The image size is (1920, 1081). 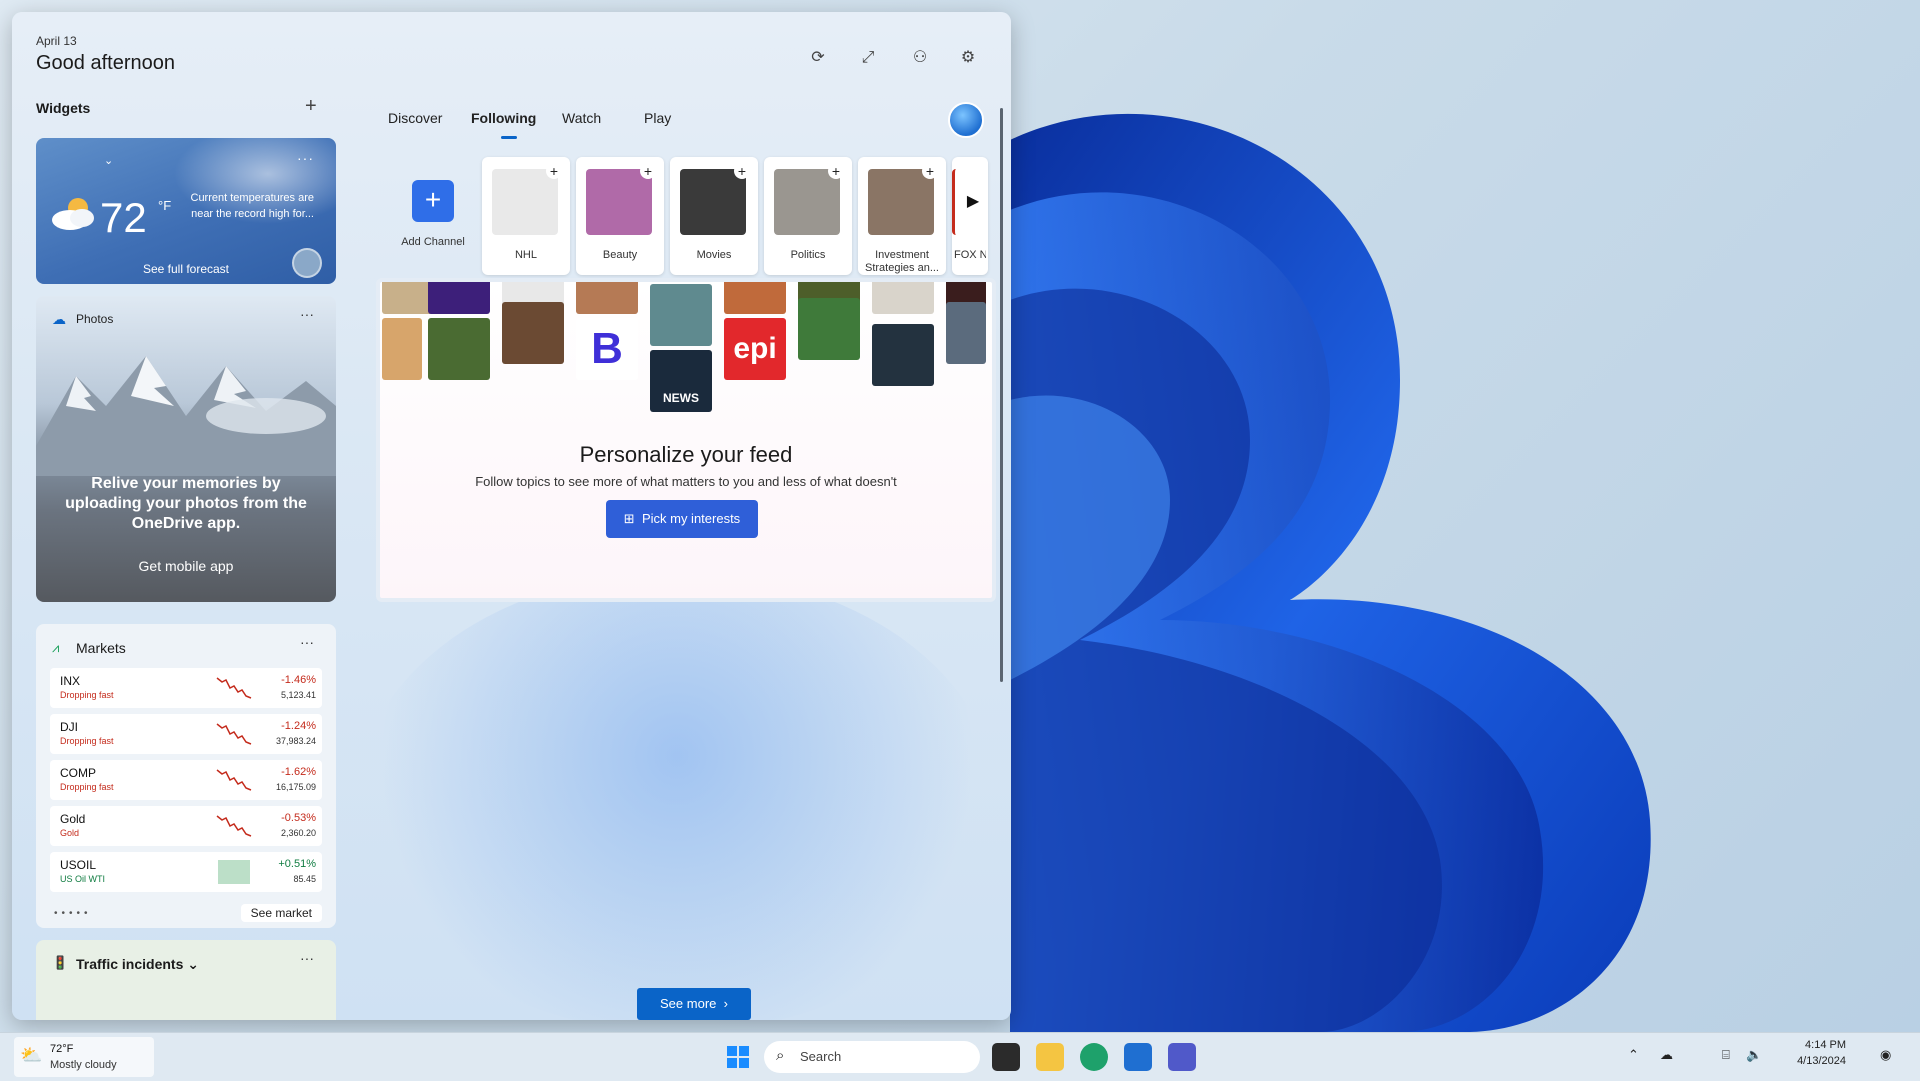 I want to click on channel-label: Politics, so click(x=808, y=255).